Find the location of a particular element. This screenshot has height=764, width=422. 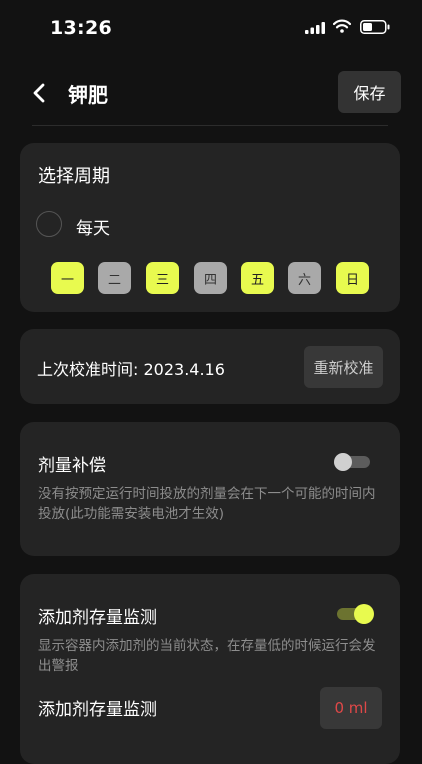

day-sun: 日 is located at coordinates (352, 278).